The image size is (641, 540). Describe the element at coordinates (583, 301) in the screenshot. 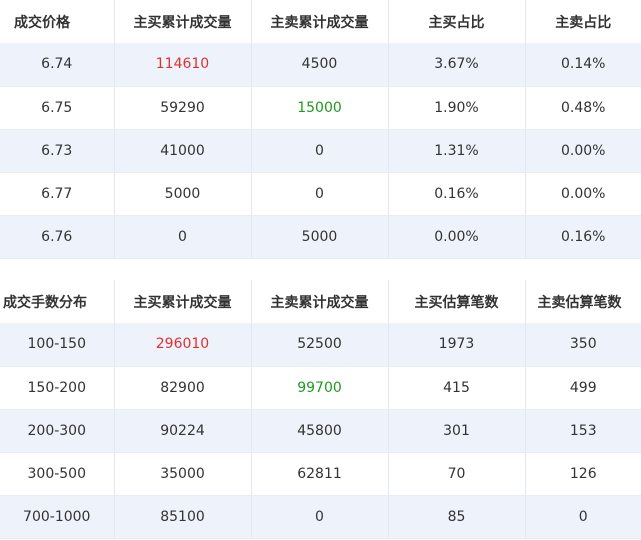

I see `header-sell-count: 主卖估算笔数` at that location.